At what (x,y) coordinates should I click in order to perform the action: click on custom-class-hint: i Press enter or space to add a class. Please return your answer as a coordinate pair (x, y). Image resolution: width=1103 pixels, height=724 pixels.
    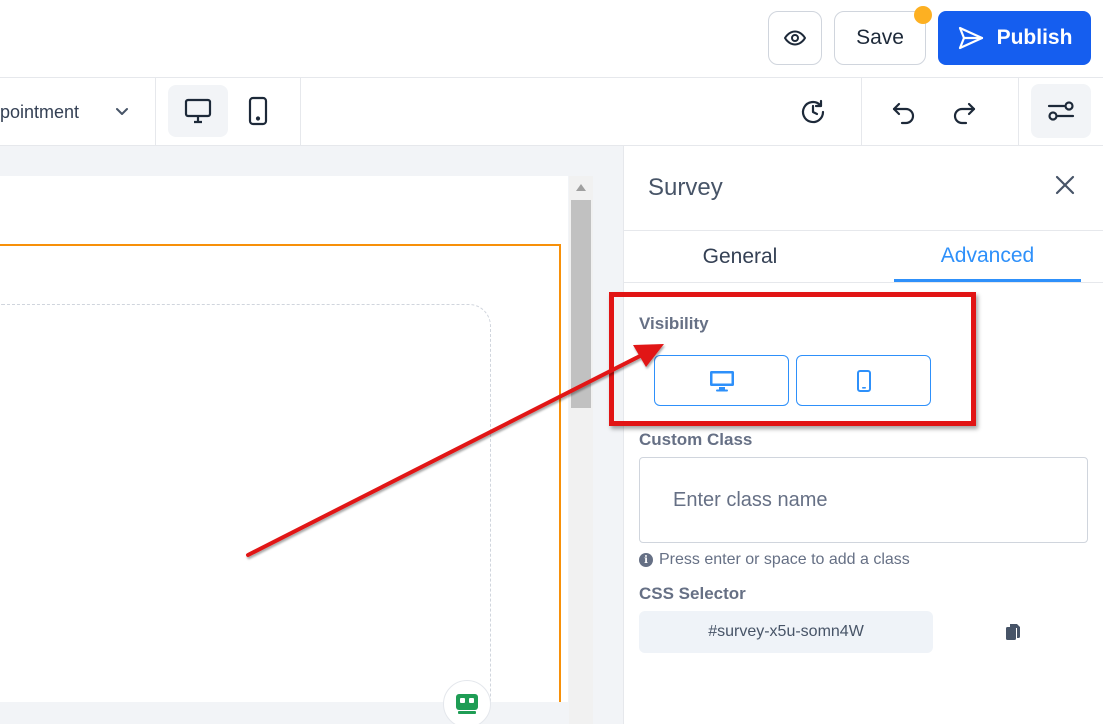
    Looking at the image, I should click on (774, 560).